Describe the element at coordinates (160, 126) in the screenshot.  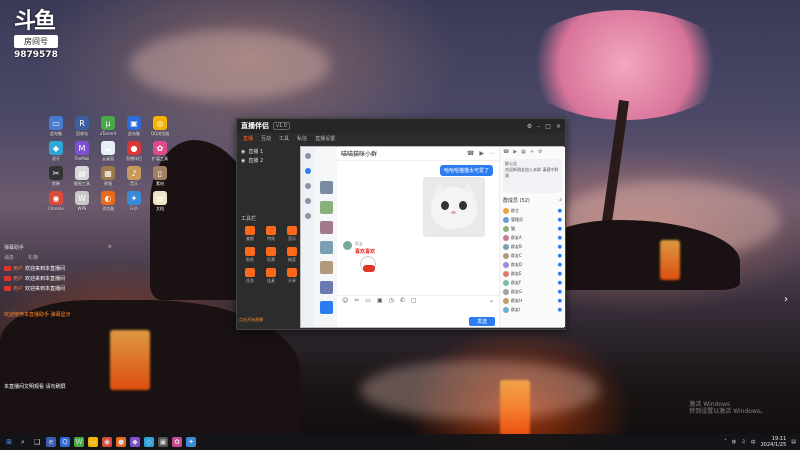
I see `desktop-shortcut: ◎ QQ浏览器` at that location.